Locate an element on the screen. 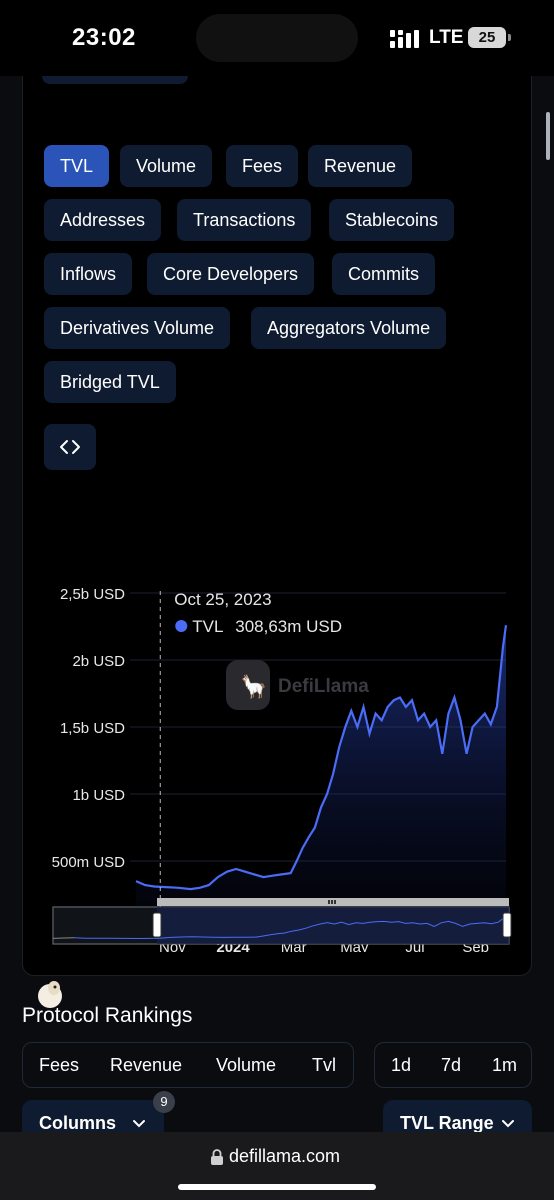  chip-volume: Volume is located at coordinates (166, 166).